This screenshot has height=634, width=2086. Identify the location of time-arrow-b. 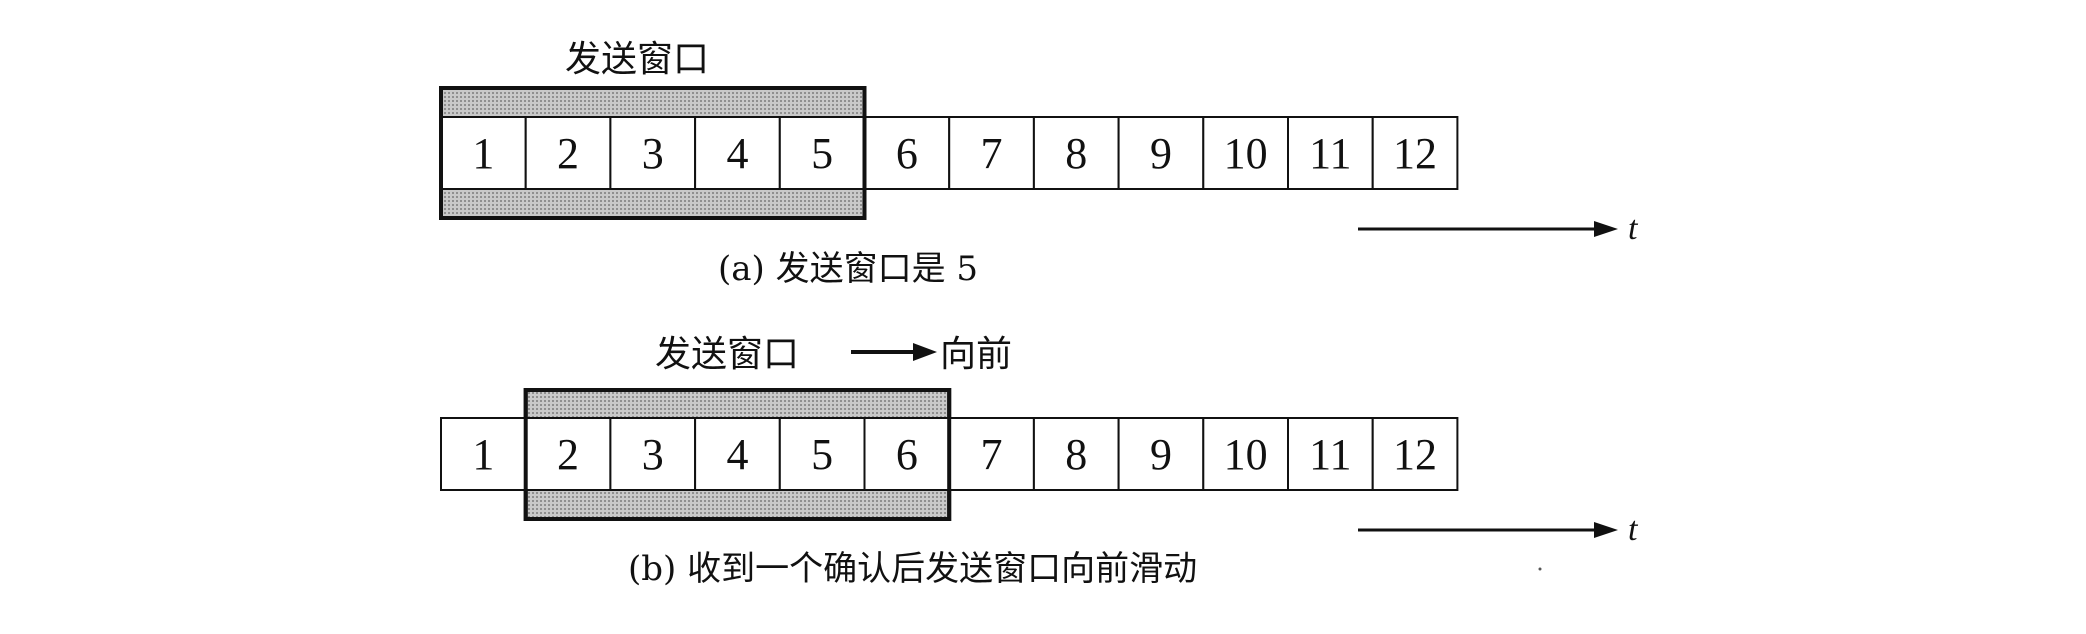
(1488, 530).